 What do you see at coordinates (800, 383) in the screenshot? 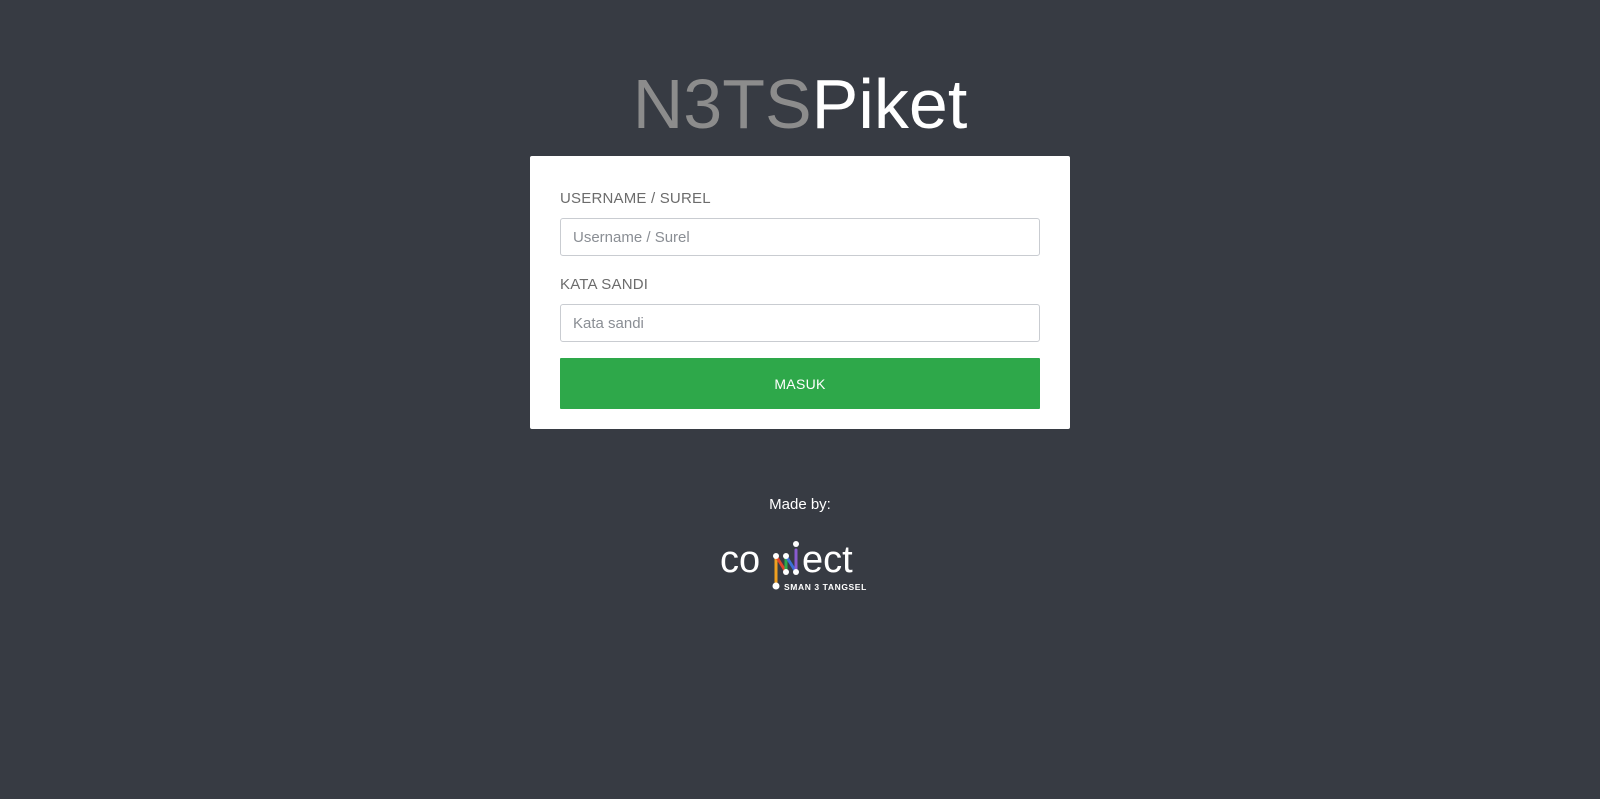
I see `login-button: MASUK` at bounding box center [800, 383].